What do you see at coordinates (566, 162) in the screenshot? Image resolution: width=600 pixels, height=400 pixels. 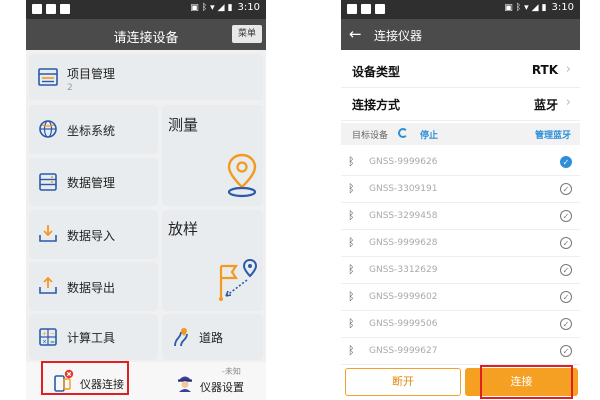 I see `selected-check-icon: ✓` at bounding box center [566, 162].